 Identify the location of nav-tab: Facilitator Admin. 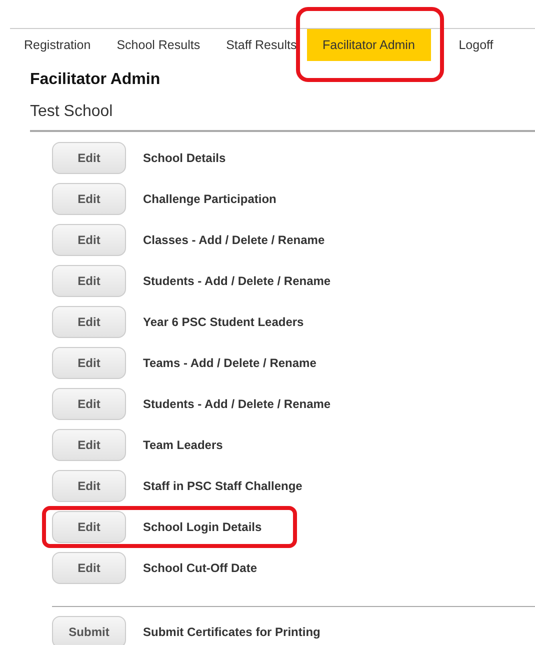
(368, 45).